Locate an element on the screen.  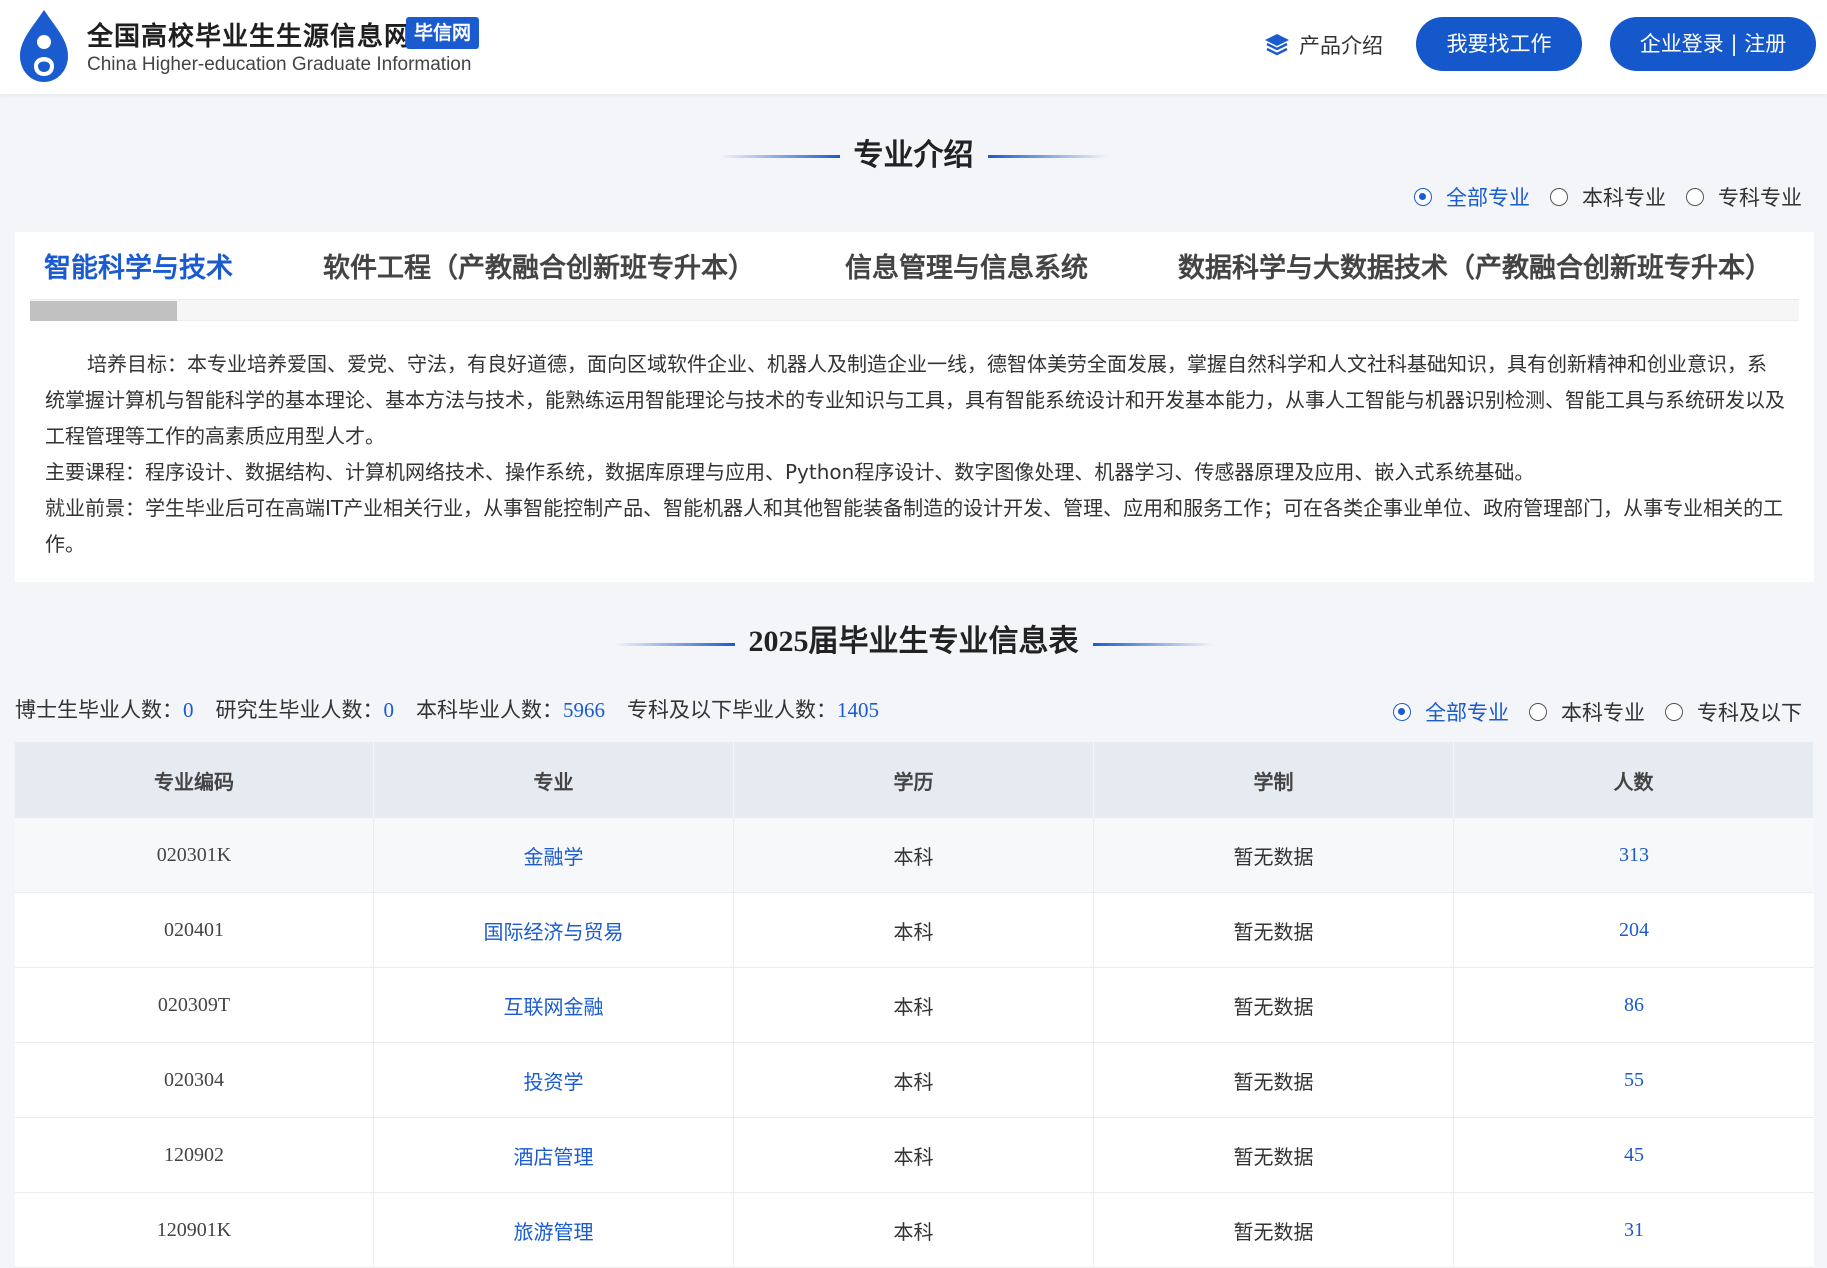
cell-major-link: 互联网金融 is located at coordinates (554, 1005).